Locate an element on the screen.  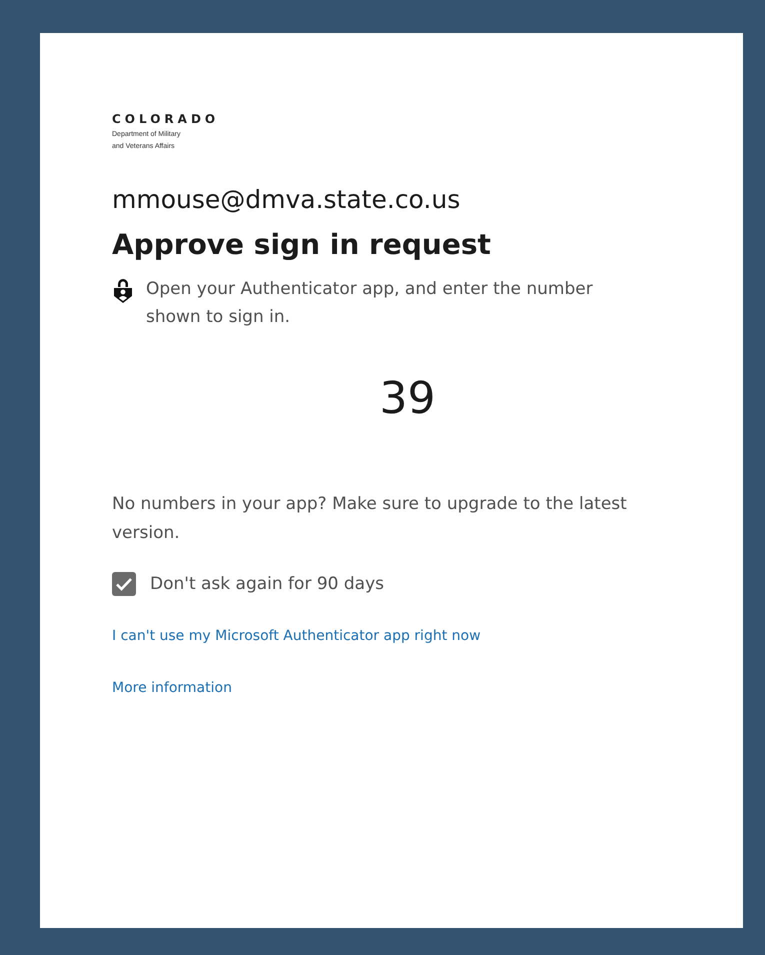
link: More information is located at coordinates (172, 688).